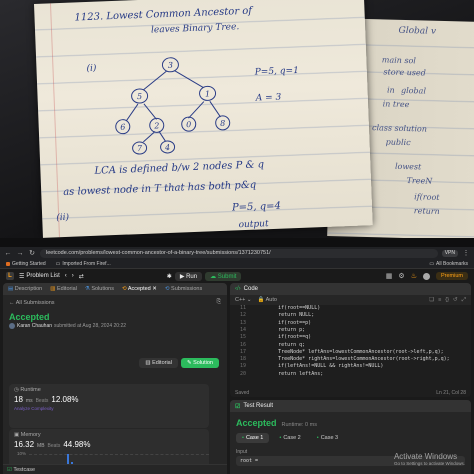 The width and height of the screenshot is (474, 474). What do you see at coordinates (156, 125) in the screenshot?
I see `tree-node: 2` at bounding box center [156, 125].